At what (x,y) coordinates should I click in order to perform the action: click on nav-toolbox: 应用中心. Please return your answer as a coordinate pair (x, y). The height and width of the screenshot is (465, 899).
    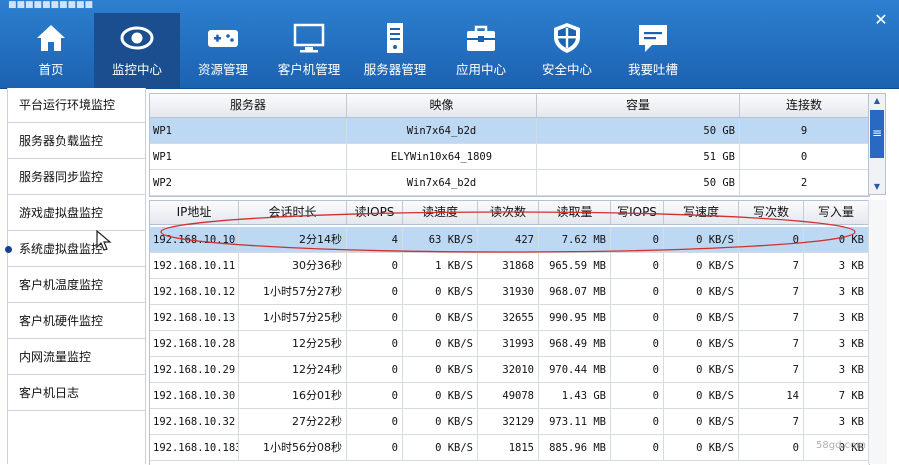
    Looking at the image, I should click on (481, 50).